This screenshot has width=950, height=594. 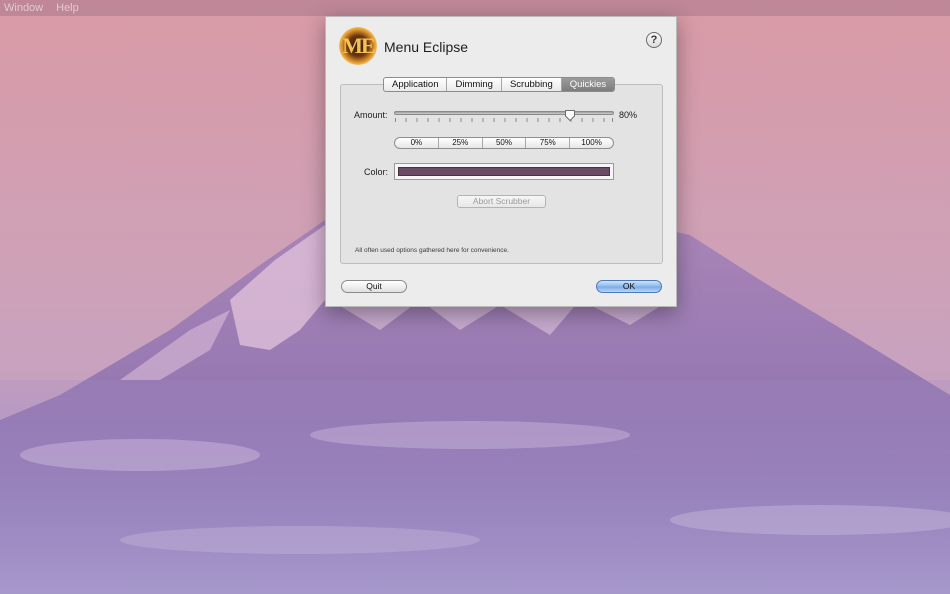 I want to click on preset-50: 50%, so click(x=505, y=143).